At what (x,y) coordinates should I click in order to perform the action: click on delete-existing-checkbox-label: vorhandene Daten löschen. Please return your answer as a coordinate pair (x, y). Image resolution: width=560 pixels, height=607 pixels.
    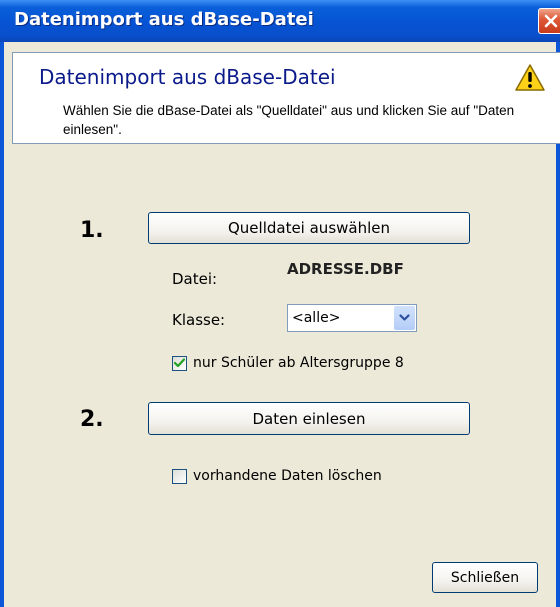
    Looking at the image, I should click on (287, 476).